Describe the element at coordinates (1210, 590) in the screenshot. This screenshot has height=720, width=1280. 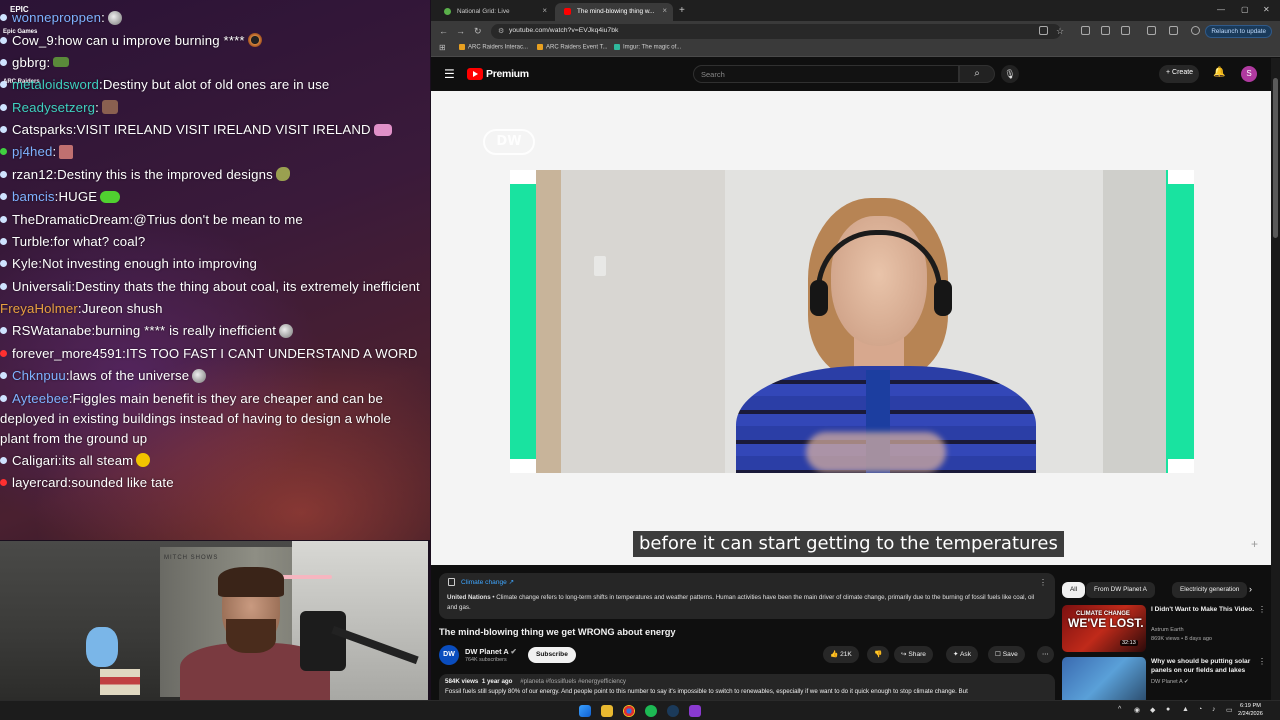
I see `chip-electricity-generation: Electricity generation` at that location.